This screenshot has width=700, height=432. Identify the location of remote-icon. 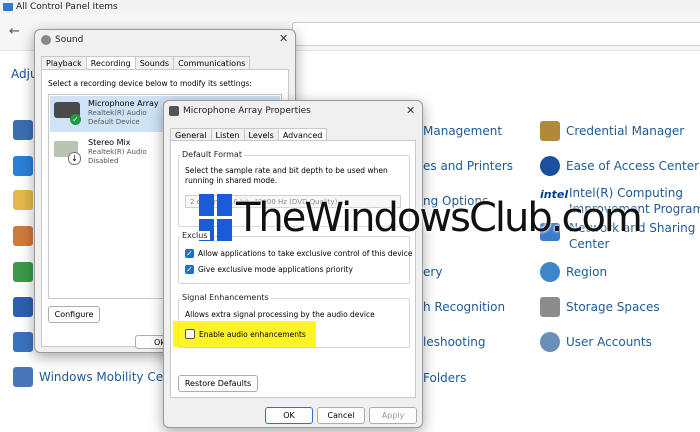
(23, 342).